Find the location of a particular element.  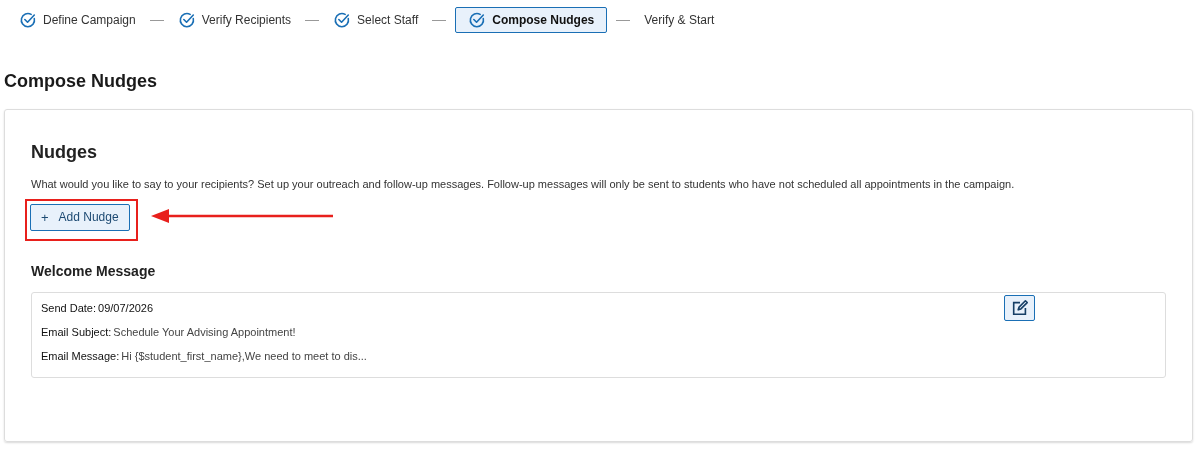

add-nudge-button: + Add Nudge is located at coordinates (80, 217).